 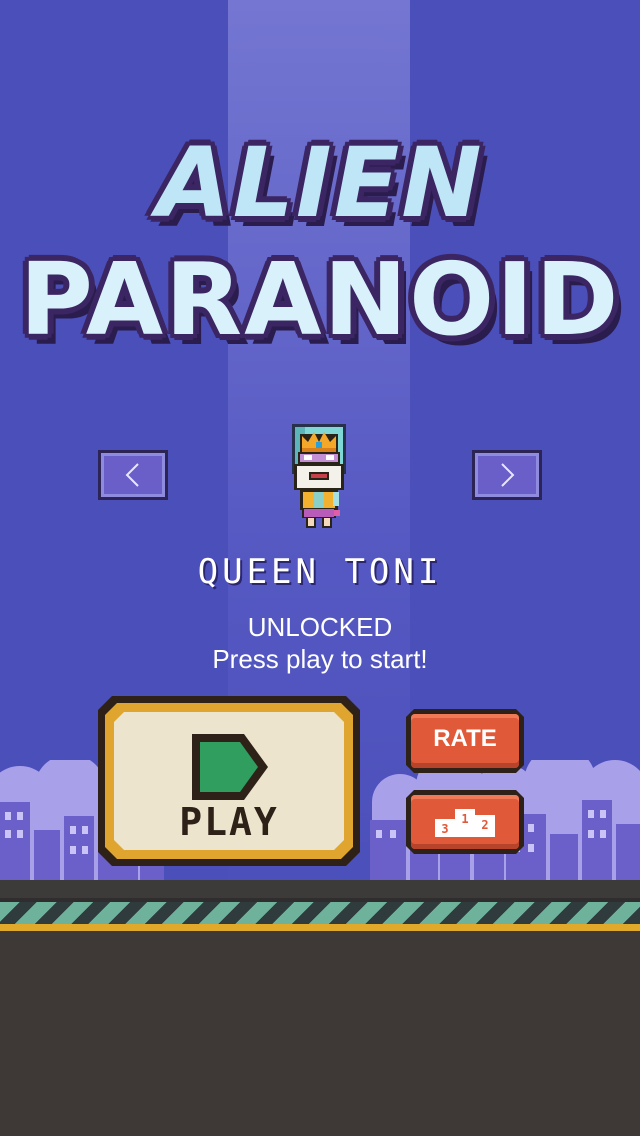 I want to click on unlock-status: UNLOCKED, so click(x=320, y=627).